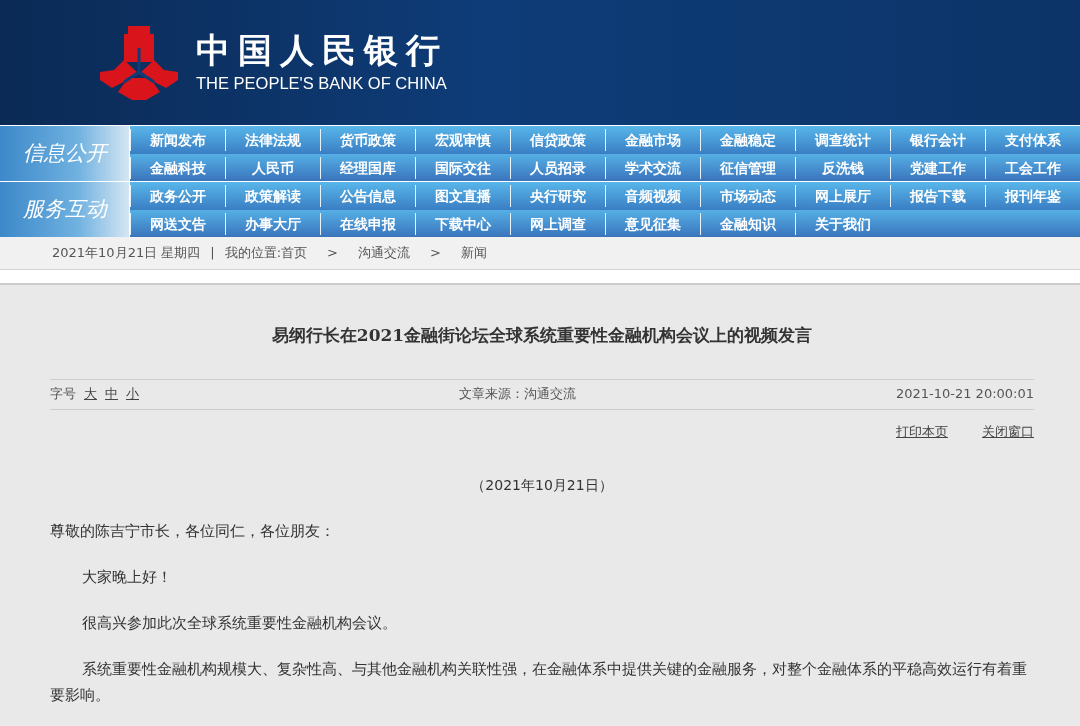  What do you see at coordinates (462, 168) in the screenshot?
I see `nav-link: 国际交往` at bounding box center [462, 168].